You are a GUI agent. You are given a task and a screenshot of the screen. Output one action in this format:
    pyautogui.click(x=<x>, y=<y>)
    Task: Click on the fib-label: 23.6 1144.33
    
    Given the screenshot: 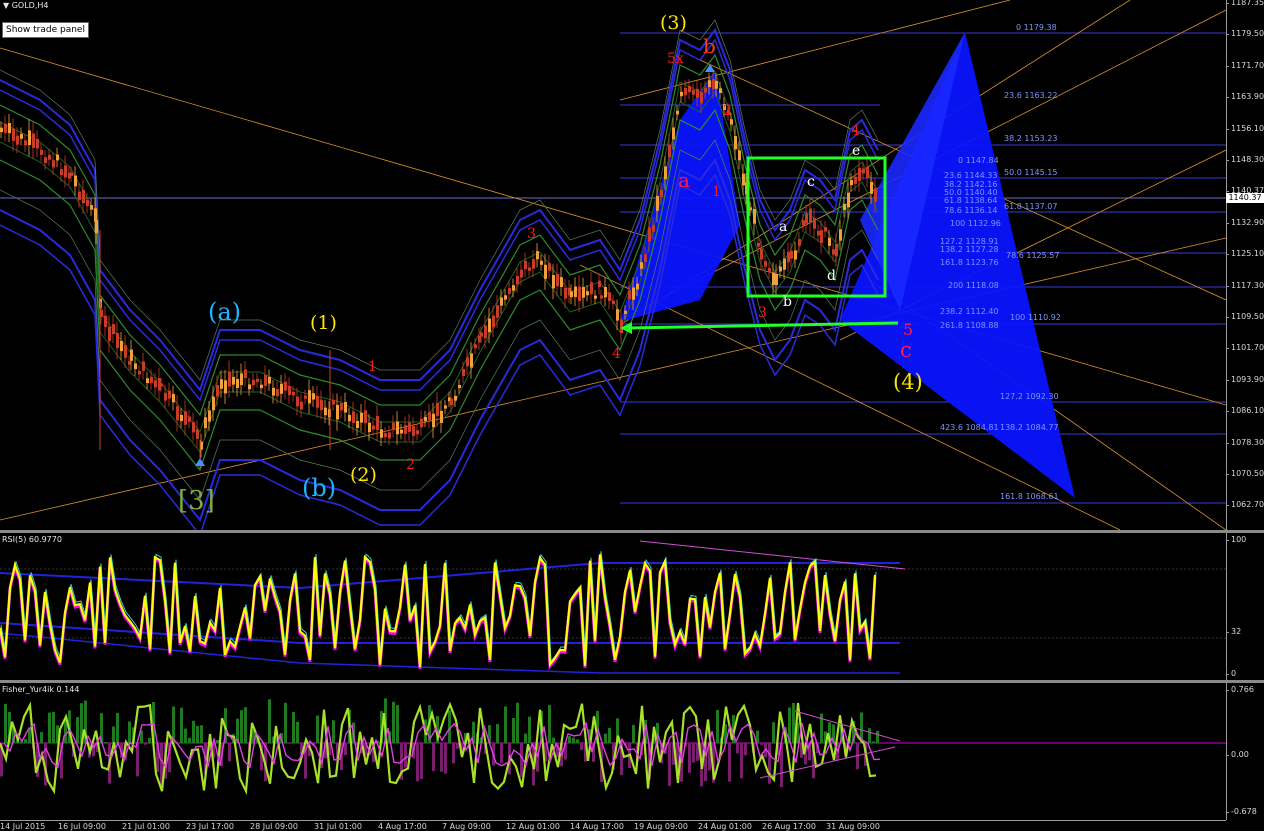 What is the action you would take?
    pyautogui.click(x=970, y=175)
    